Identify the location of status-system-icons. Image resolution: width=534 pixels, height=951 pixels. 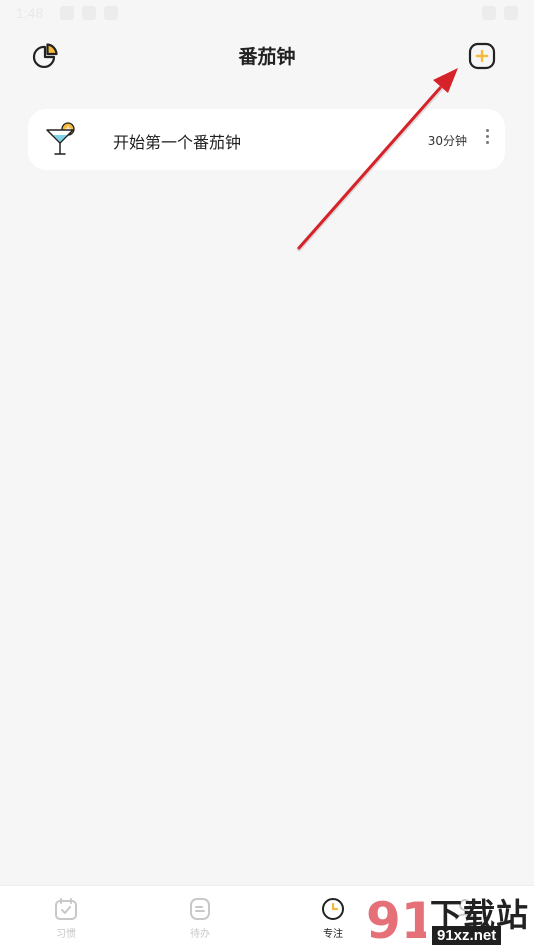
(500, 13).